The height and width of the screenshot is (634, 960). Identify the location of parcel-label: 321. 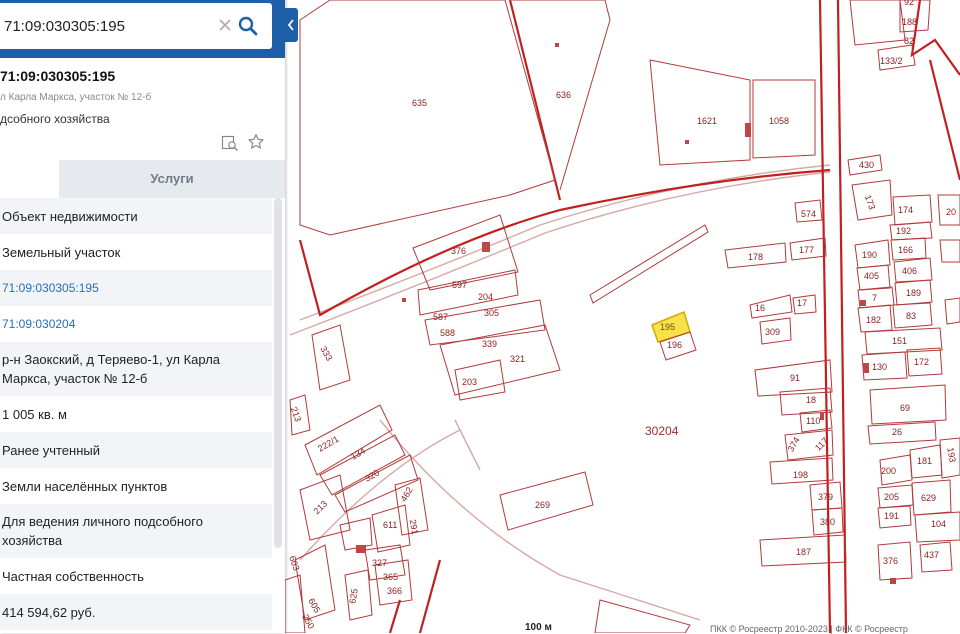
(517, 359).